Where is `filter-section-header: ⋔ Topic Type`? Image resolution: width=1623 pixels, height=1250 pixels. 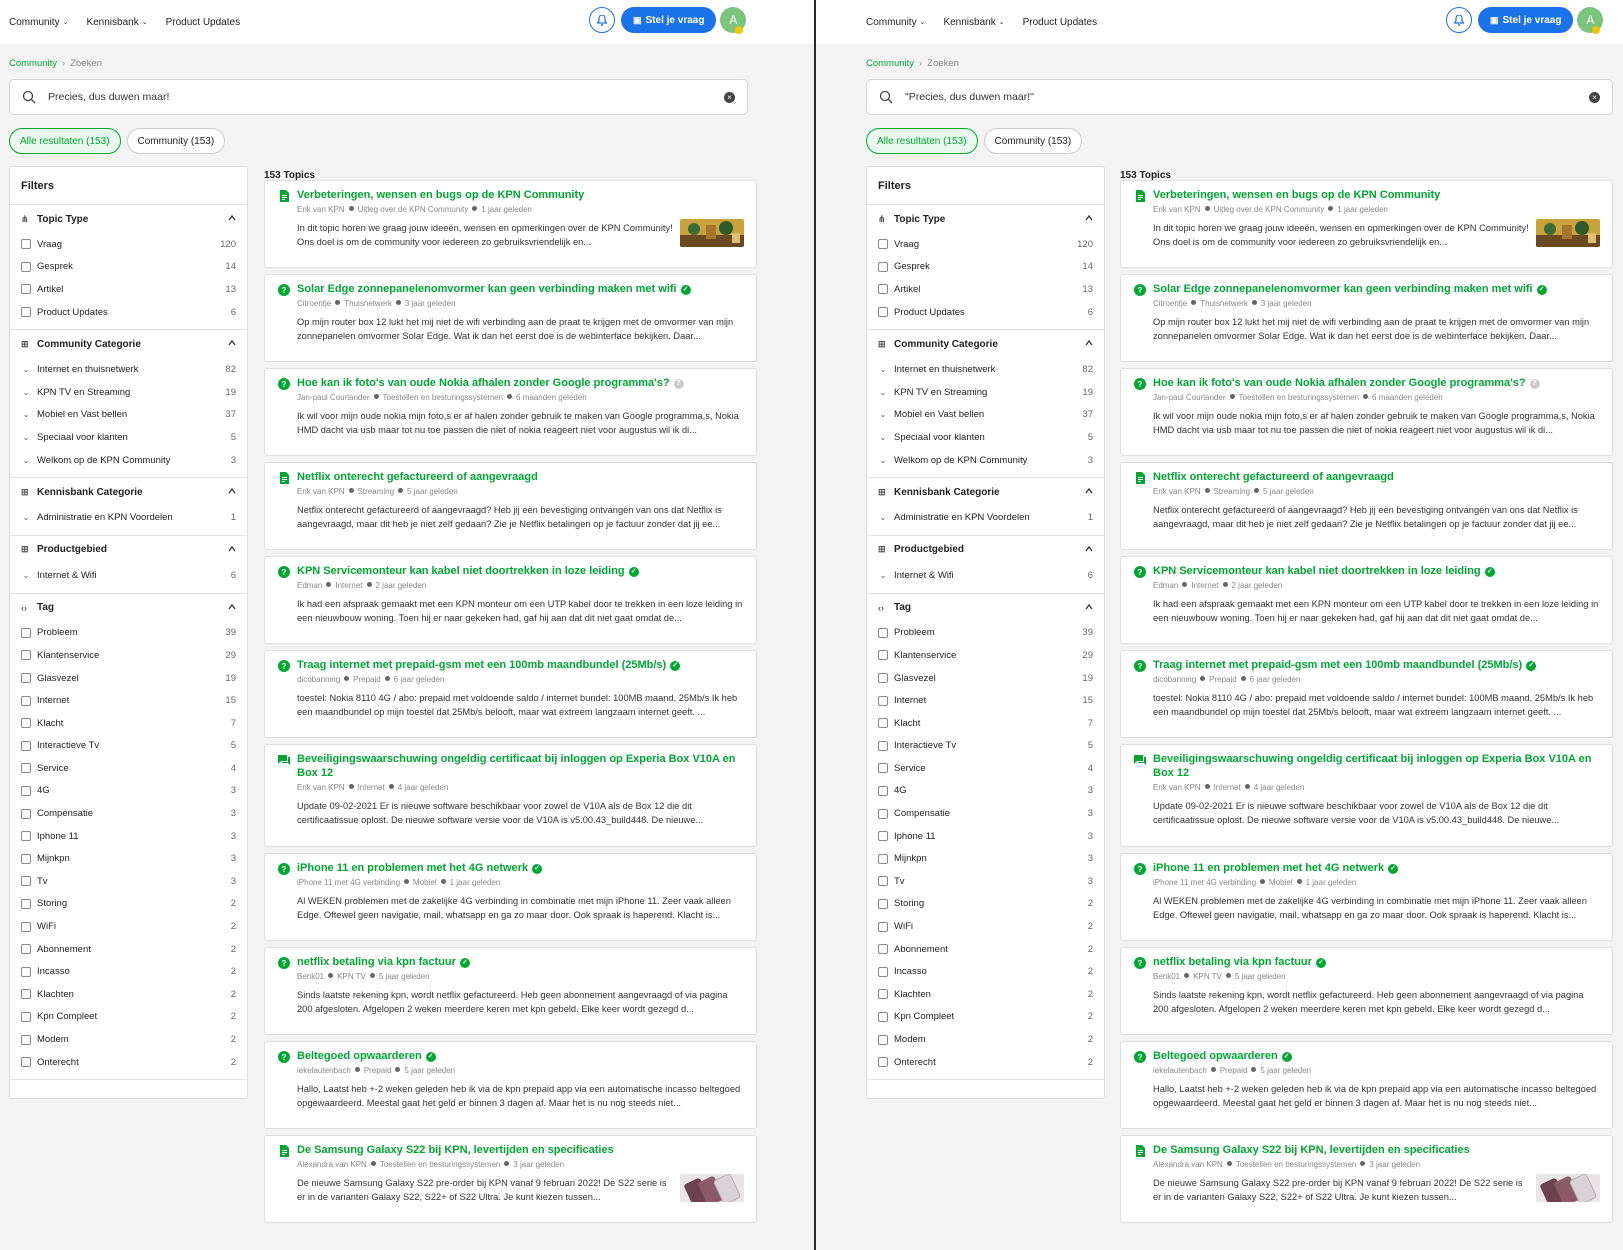 filter-section-header: ⋔ Topic Type is located at coordinates (128, 219).